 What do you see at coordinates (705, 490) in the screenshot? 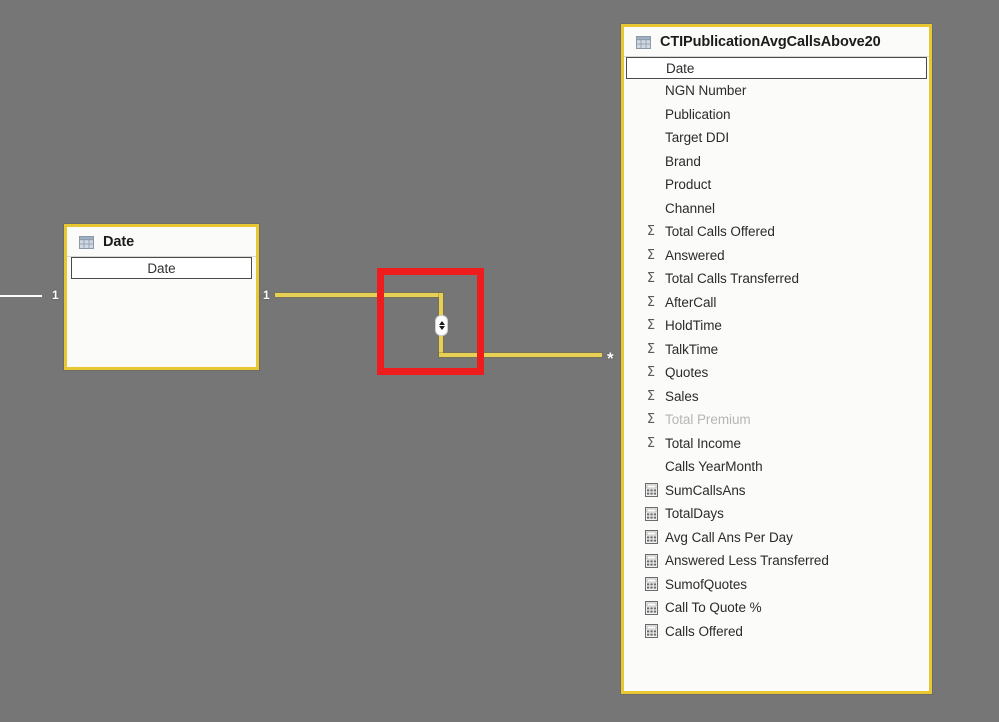
I see `field-label: SumCallsAns` at bounding box center [705, 490].